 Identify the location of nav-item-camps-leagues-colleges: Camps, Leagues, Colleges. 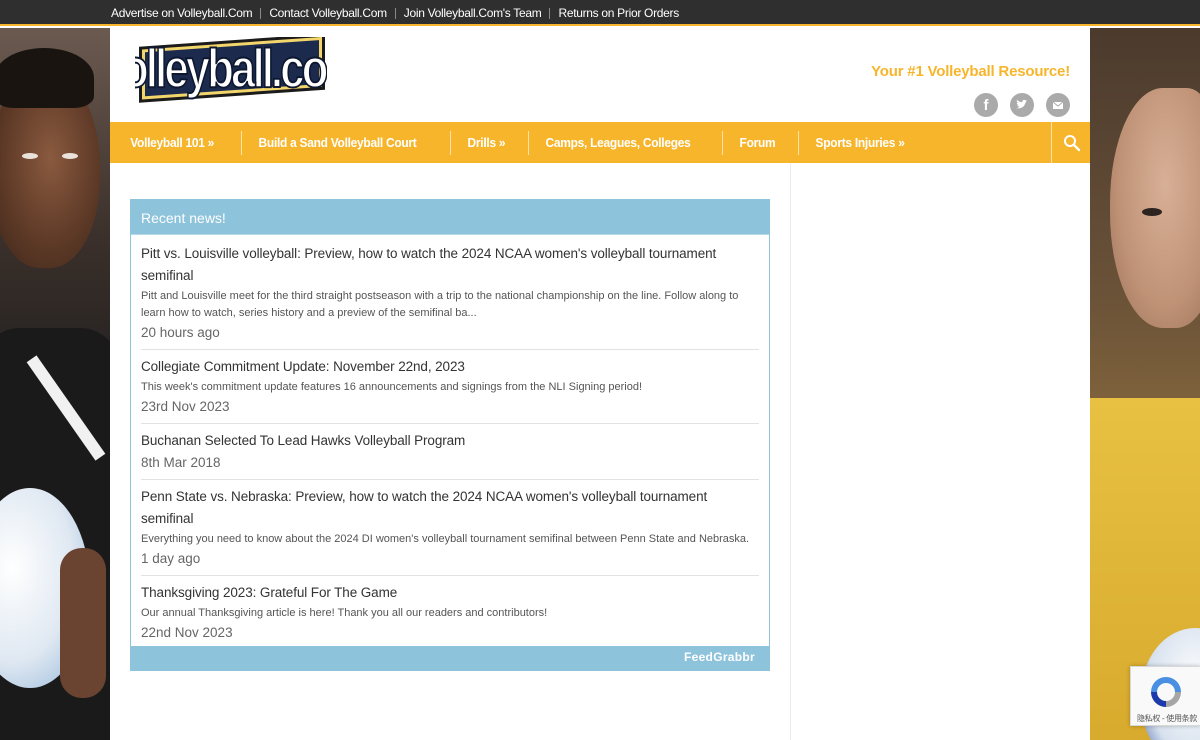
(618, 142).